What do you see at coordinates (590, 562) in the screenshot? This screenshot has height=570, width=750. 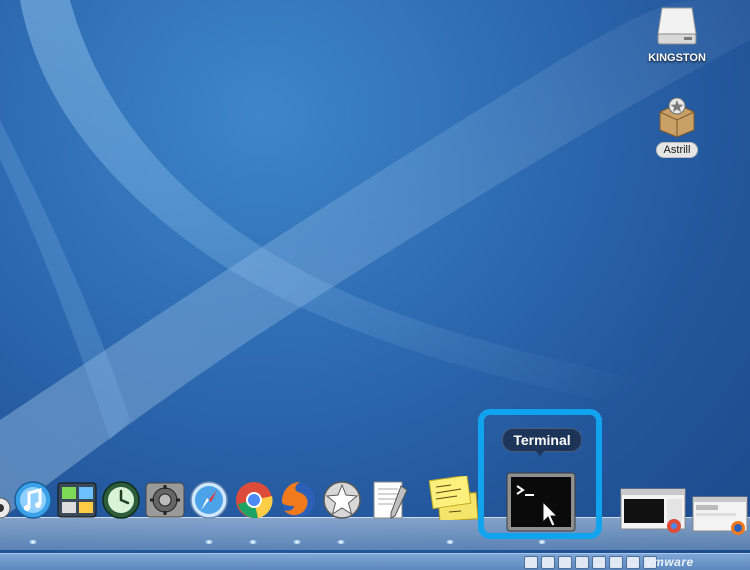 I see `host-tray` at bounding box center [590, 562].